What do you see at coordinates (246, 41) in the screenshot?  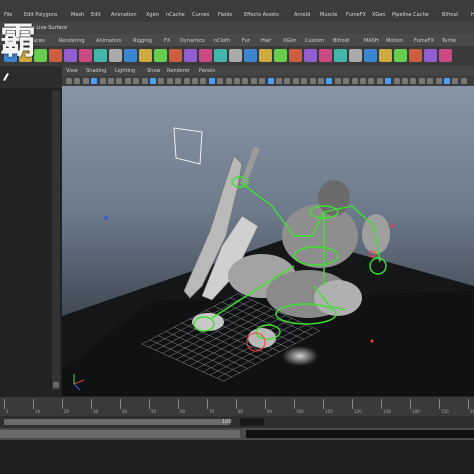 I see `shelf-tab-fur: Fur` at bounding box center [246, 41].